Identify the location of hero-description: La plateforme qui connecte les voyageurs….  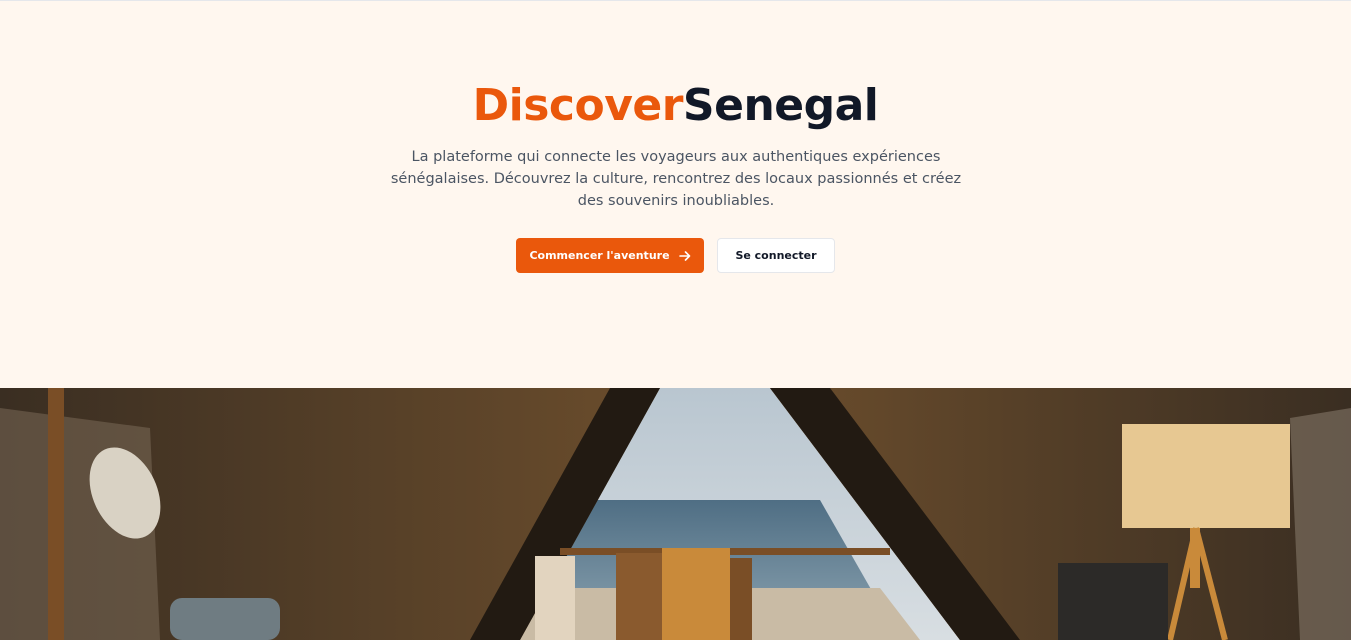
(676, 179).